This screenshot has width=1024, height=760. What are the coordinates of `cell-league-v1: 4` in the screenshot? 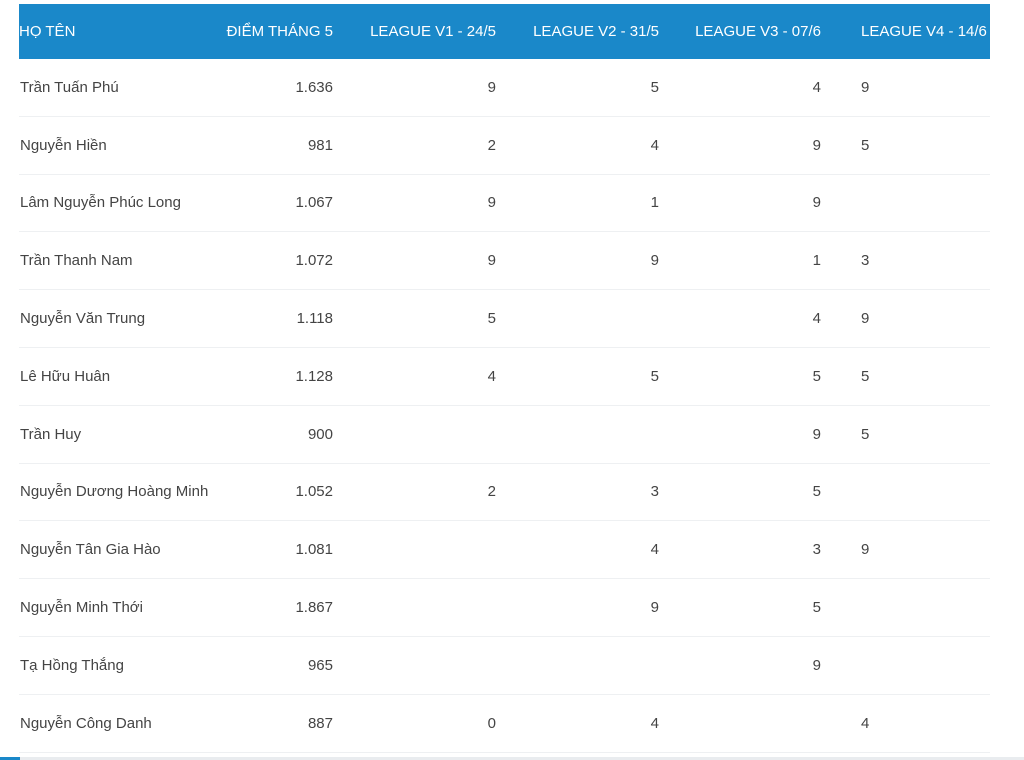 It's located at (414, 377).